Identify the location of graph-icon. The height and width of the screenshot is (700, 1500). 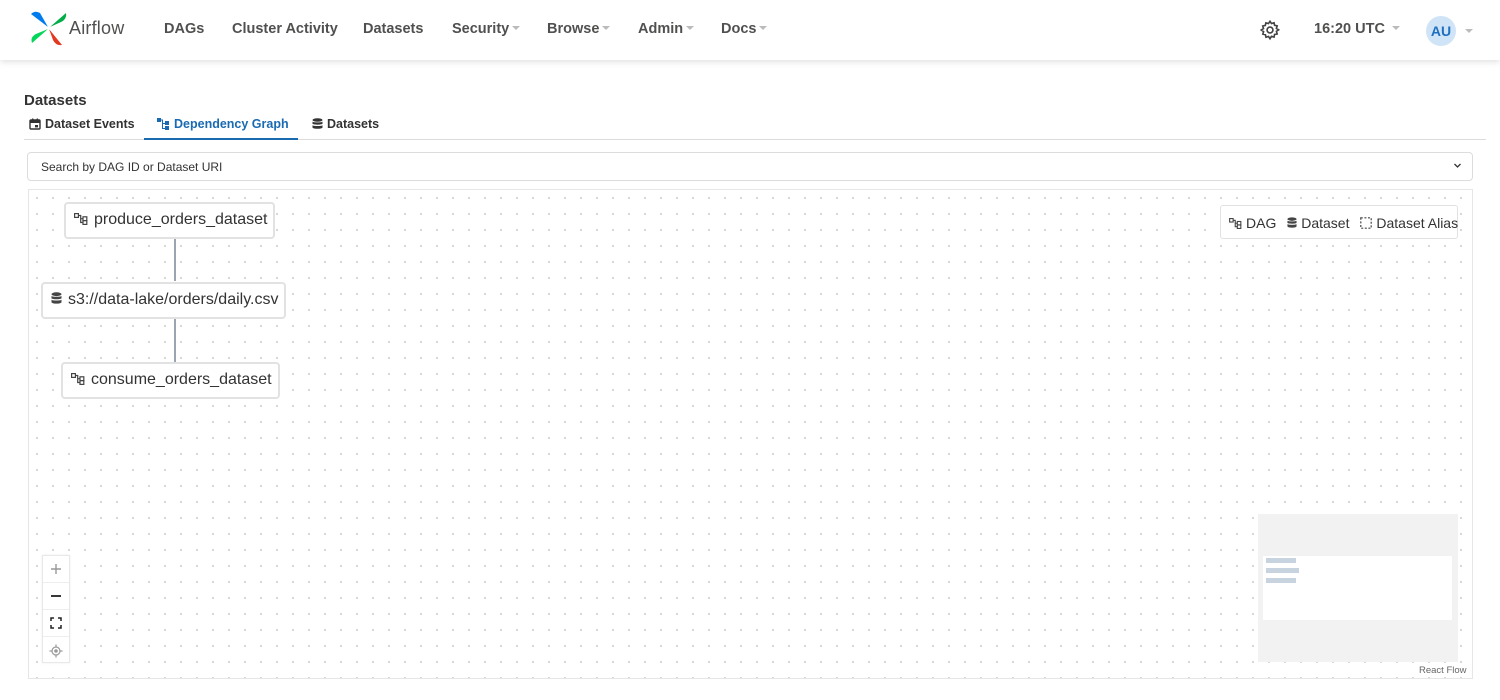
(163, 124).